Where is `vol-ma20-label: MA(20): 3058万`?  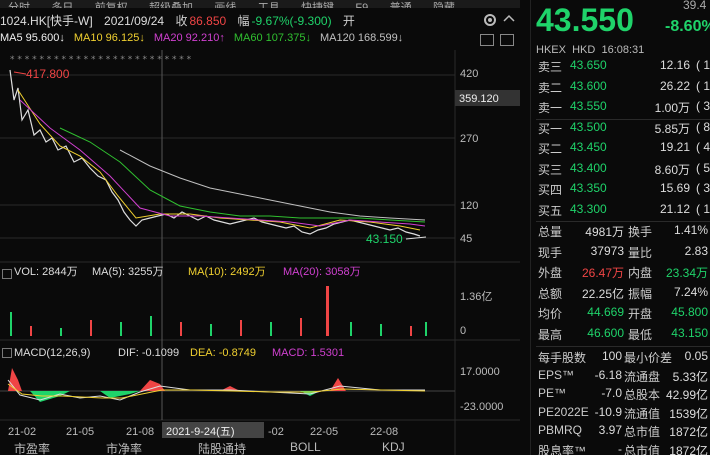
vol-ma20-label: MA(20): 3058万 is located at coordinates (322, 272).